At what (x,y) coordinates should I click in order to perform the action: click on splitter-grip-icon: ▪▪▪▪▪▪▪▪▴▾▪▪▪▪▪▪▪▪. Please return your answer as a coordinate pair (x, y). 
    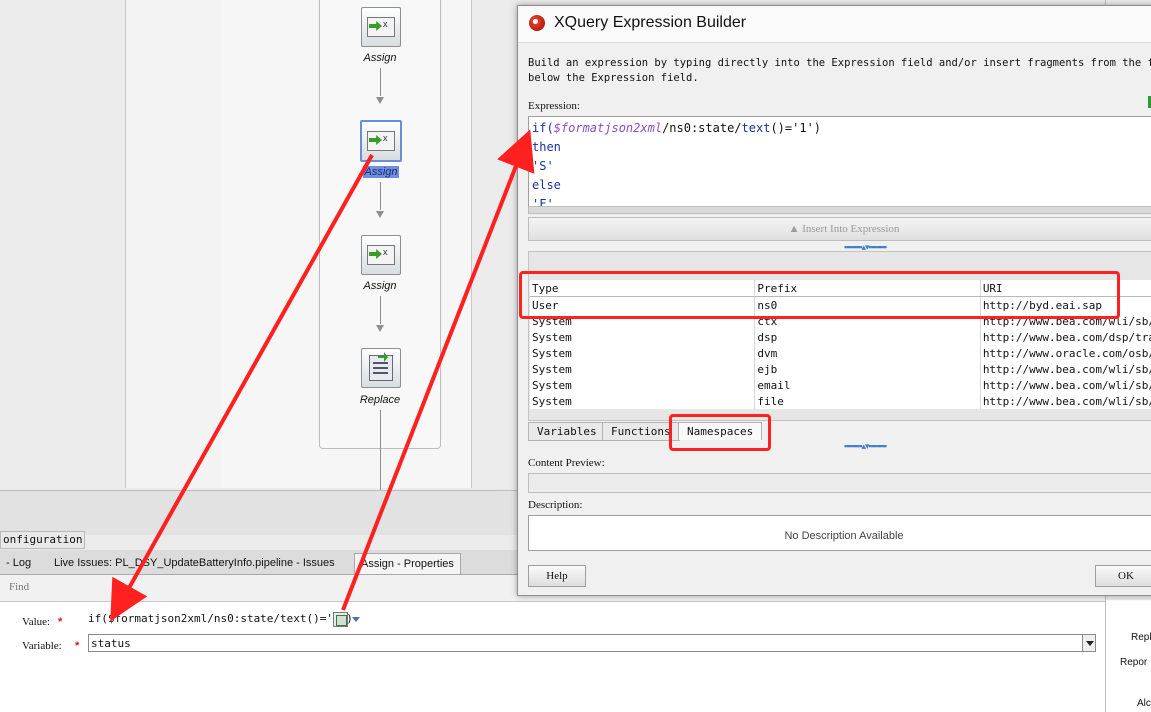
    Looking at the image, I should click on (865, 446).